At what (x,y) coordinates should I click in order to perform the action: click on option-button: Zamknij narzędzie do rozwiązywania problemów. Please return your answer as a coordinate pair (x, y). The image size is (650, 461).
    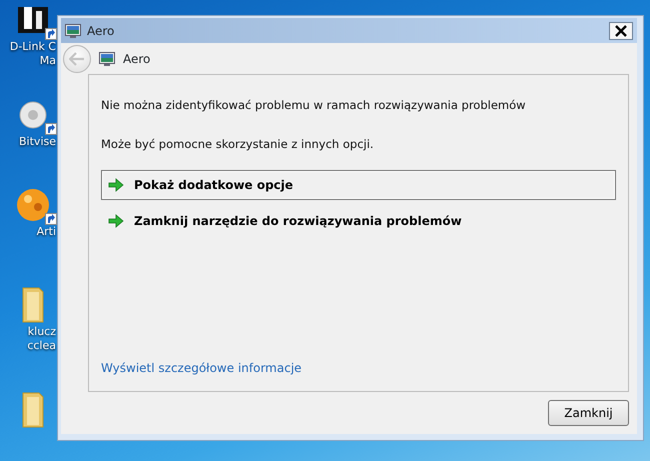
    Looking at the image, I should click on (358, 221).